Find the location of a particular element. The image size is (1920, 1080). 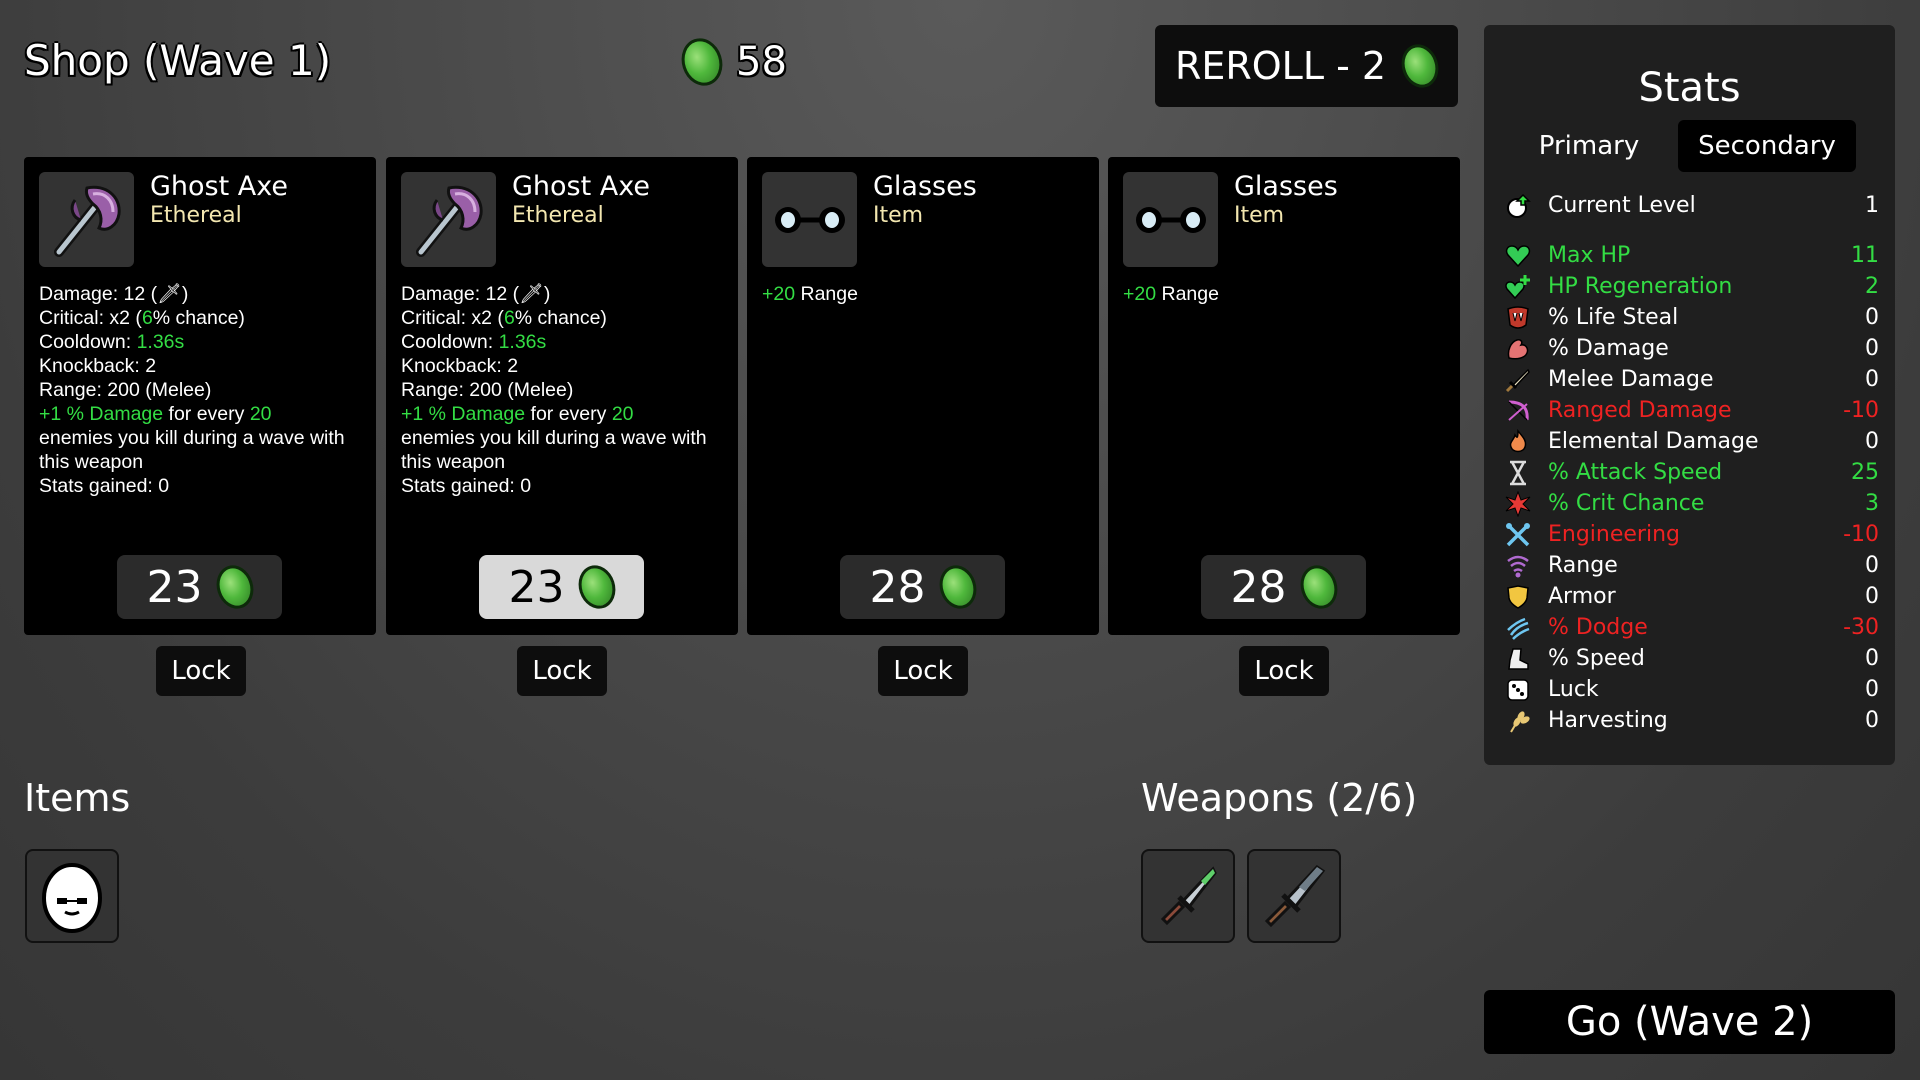

stat-row-harvesting: Harvesting 0 is located at coordinates (1691, 720).